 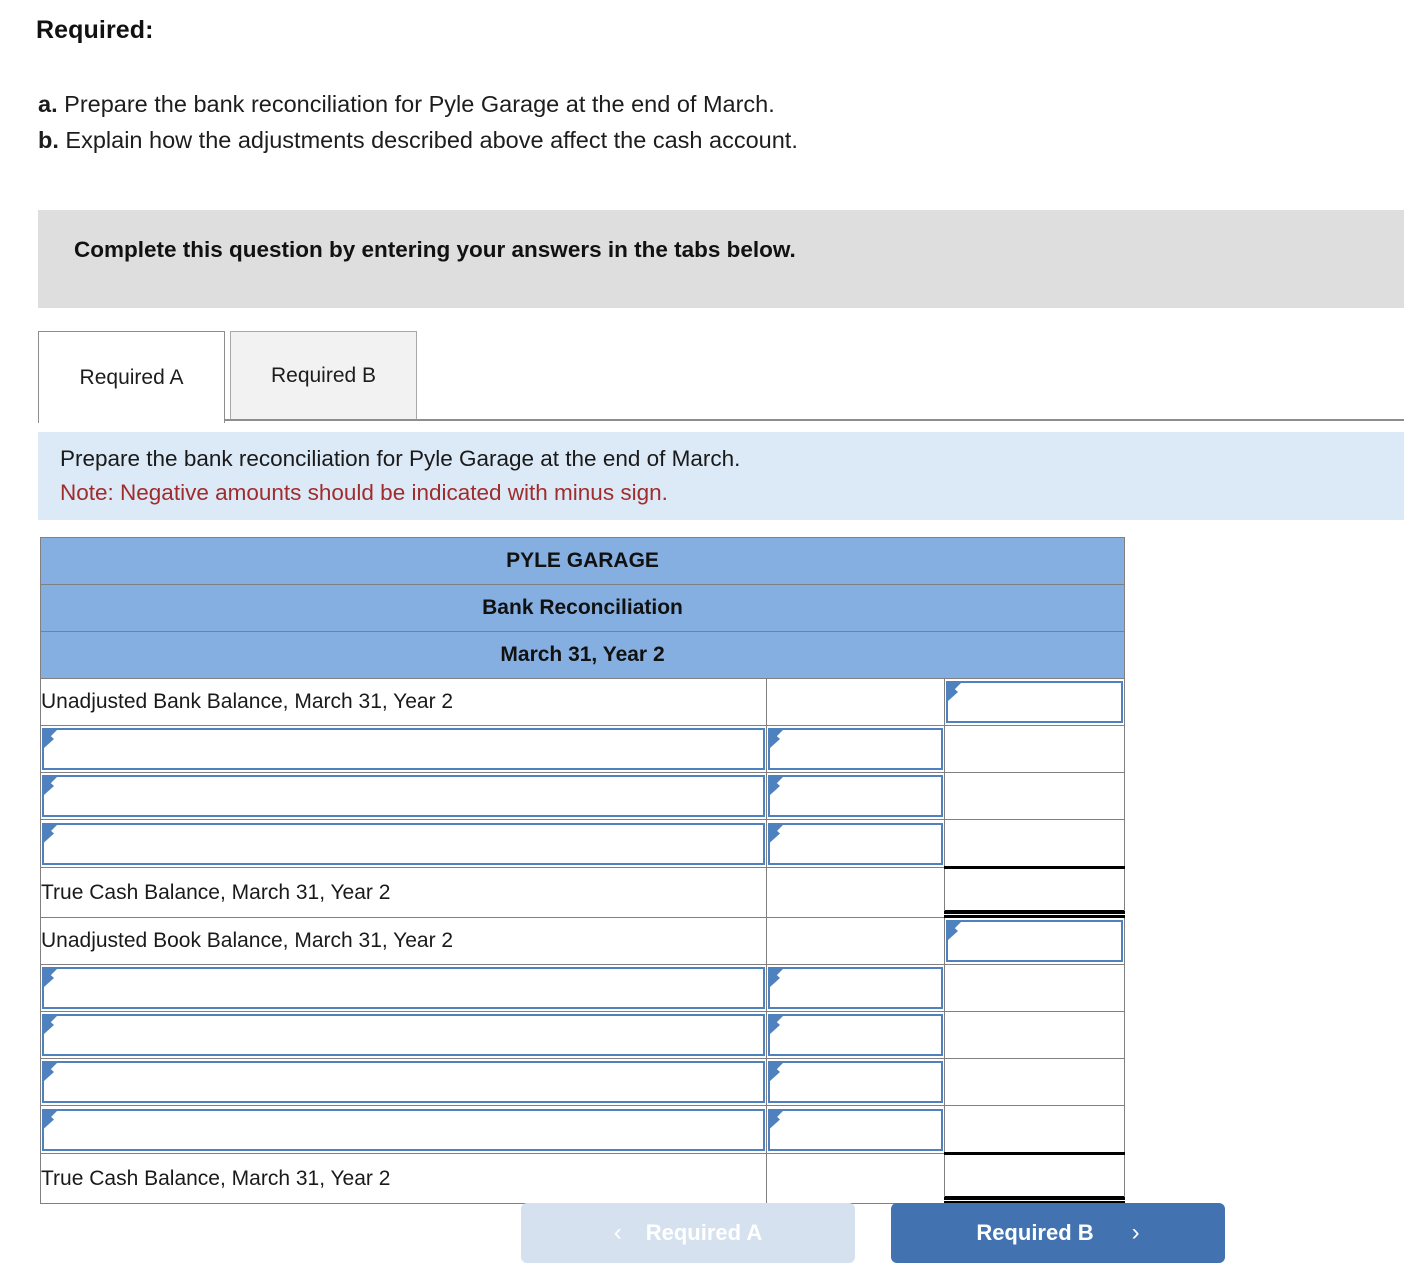 What do you see at coordinates (1058, 1233) in the screenshot?
I see `required-b-next-button: Required B ›` at bounding box center [1058, 1233].